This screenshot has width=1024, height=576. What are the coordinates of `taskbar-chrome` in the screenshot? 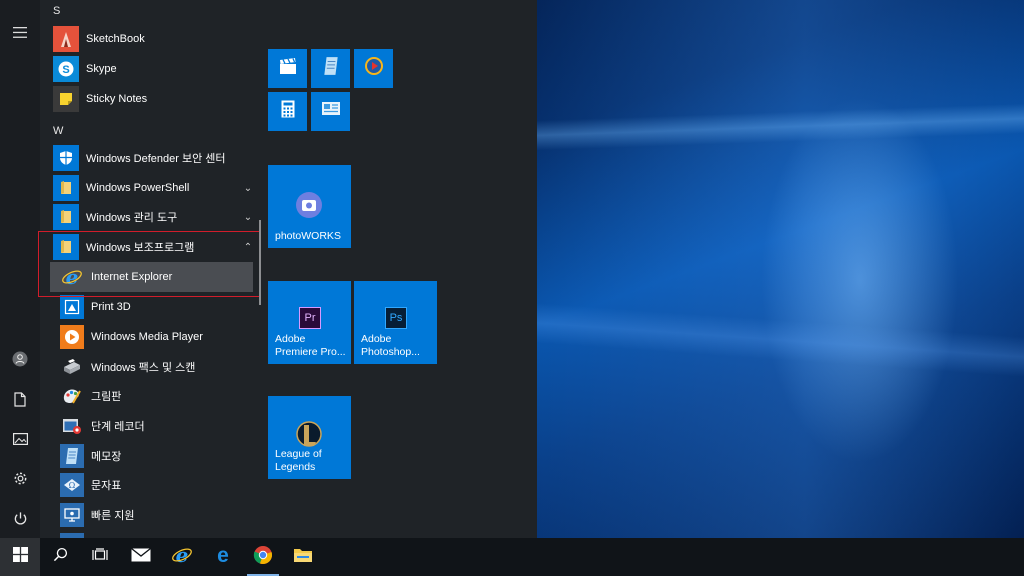 It's located at (263, 557).